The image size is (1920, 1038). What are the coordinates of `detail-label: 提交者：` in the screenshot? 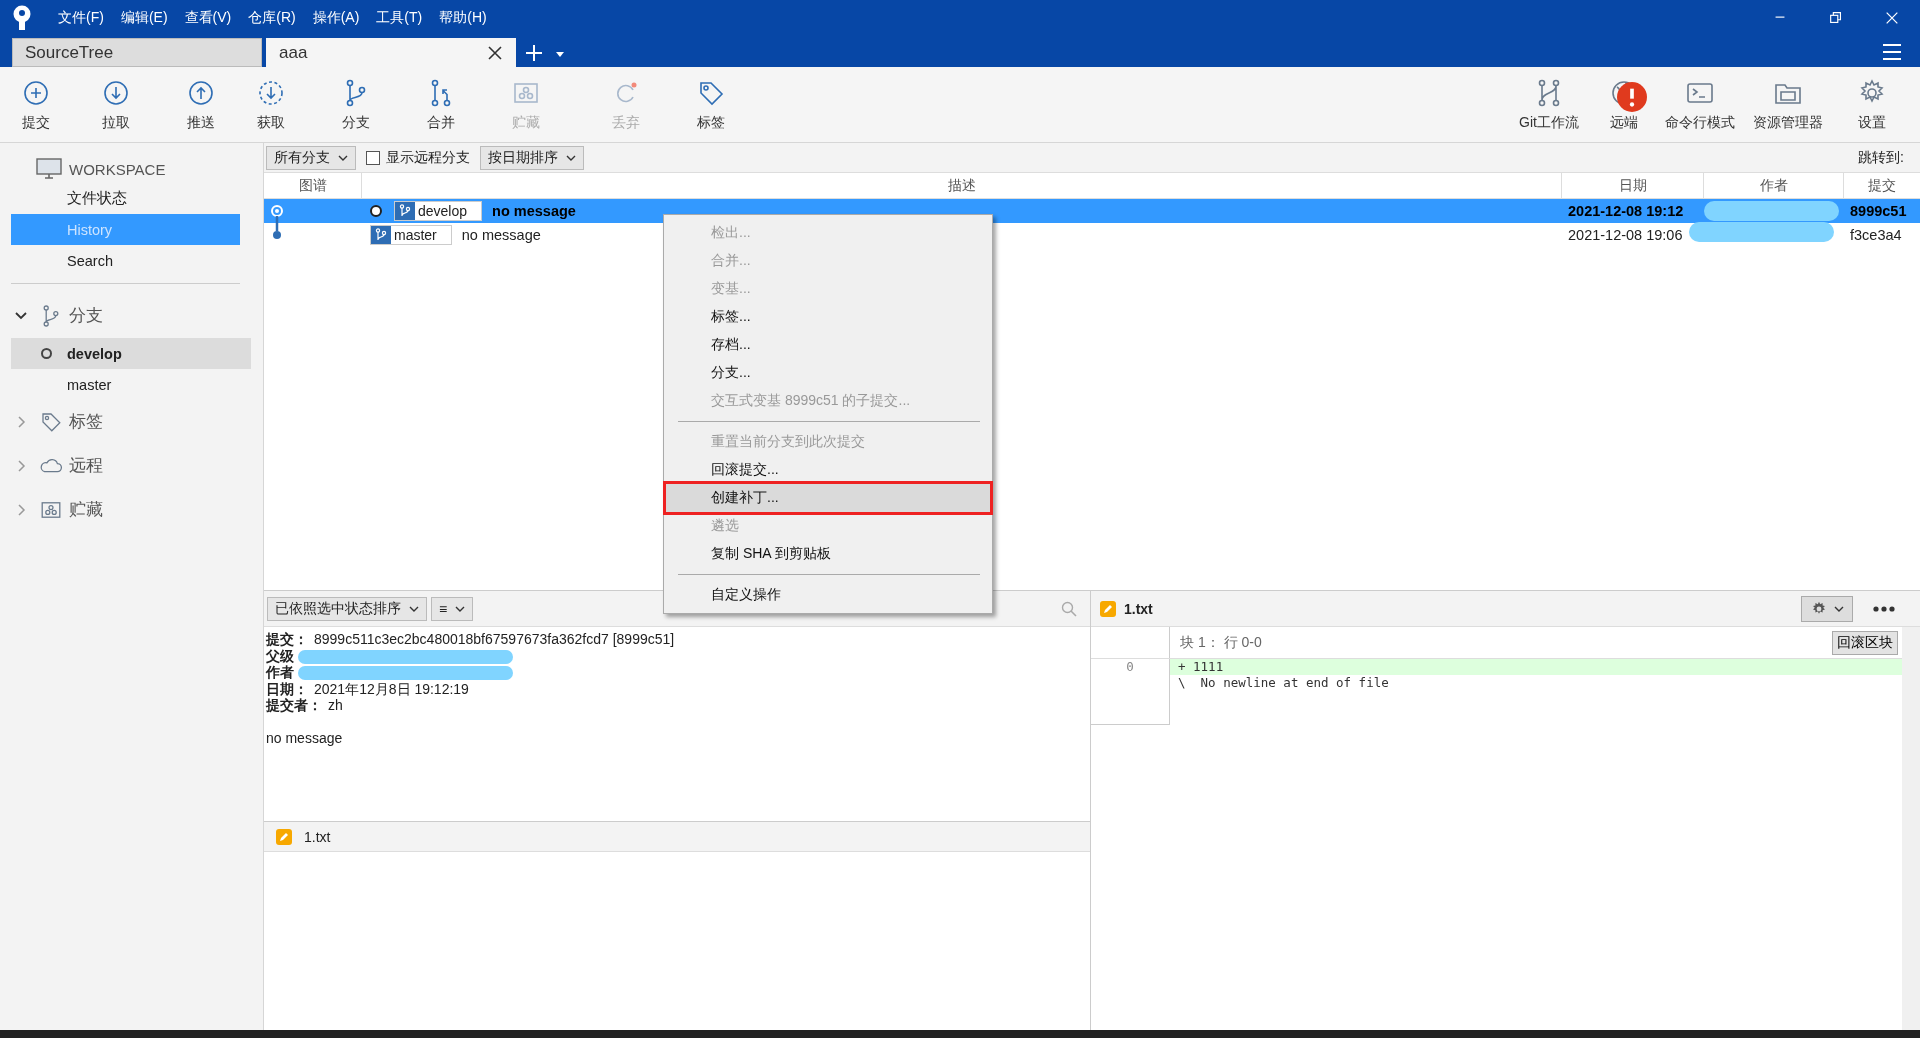 It's located at (294, 705).